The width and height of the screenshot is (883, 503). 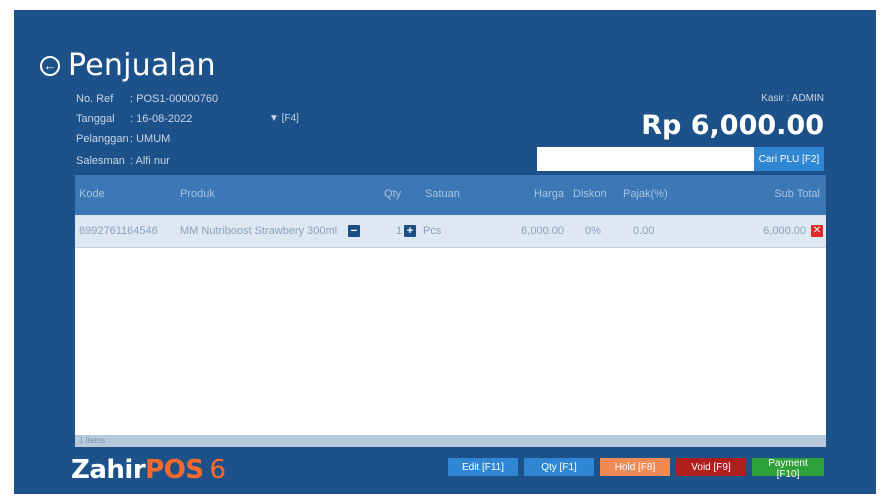 I want to click on row-price: 6,000.00, so click(x=542, y=231).